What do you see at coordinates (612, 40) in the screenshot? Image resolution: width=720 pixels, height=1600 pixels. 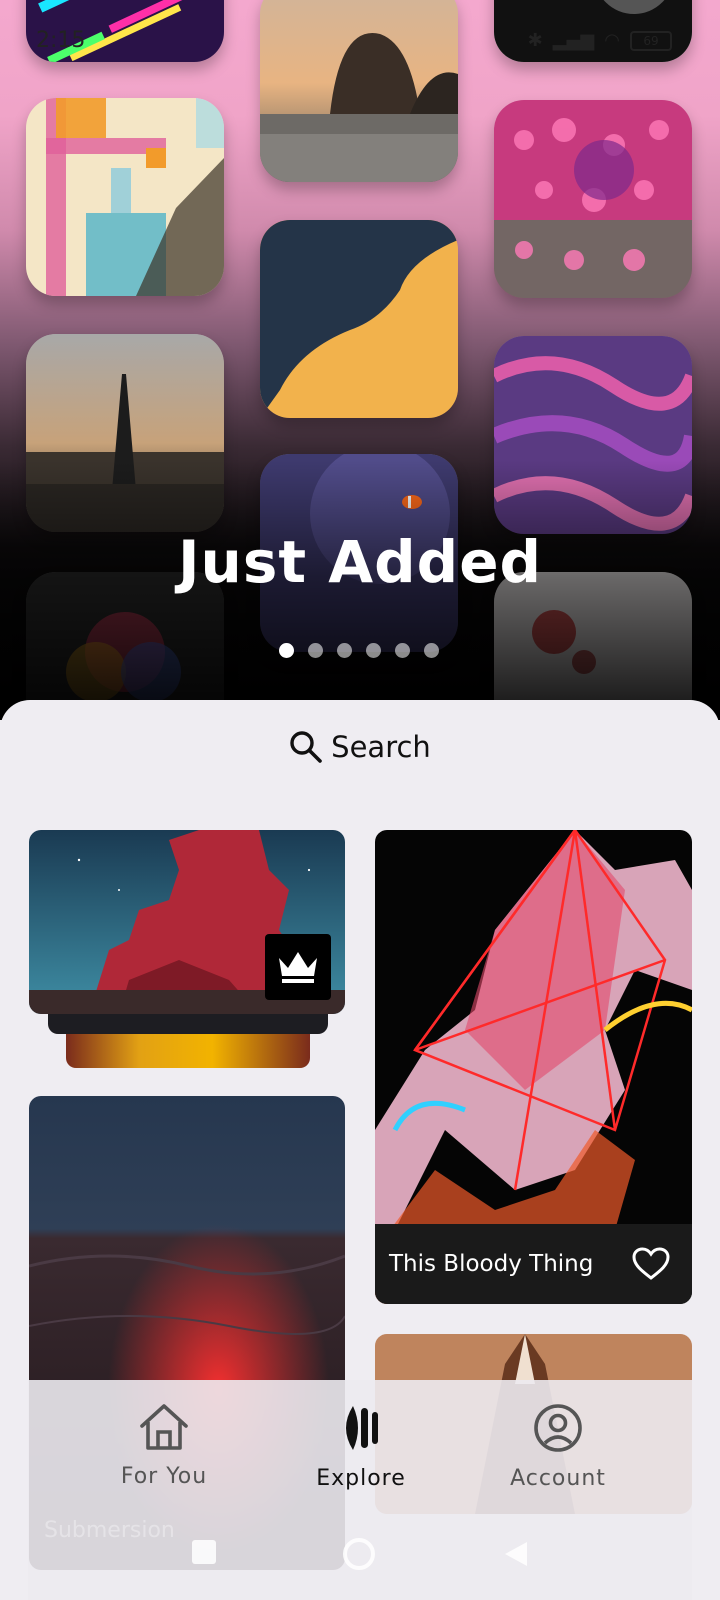 I see `wifi-icon: ◠` at bounding box center [612, 40].